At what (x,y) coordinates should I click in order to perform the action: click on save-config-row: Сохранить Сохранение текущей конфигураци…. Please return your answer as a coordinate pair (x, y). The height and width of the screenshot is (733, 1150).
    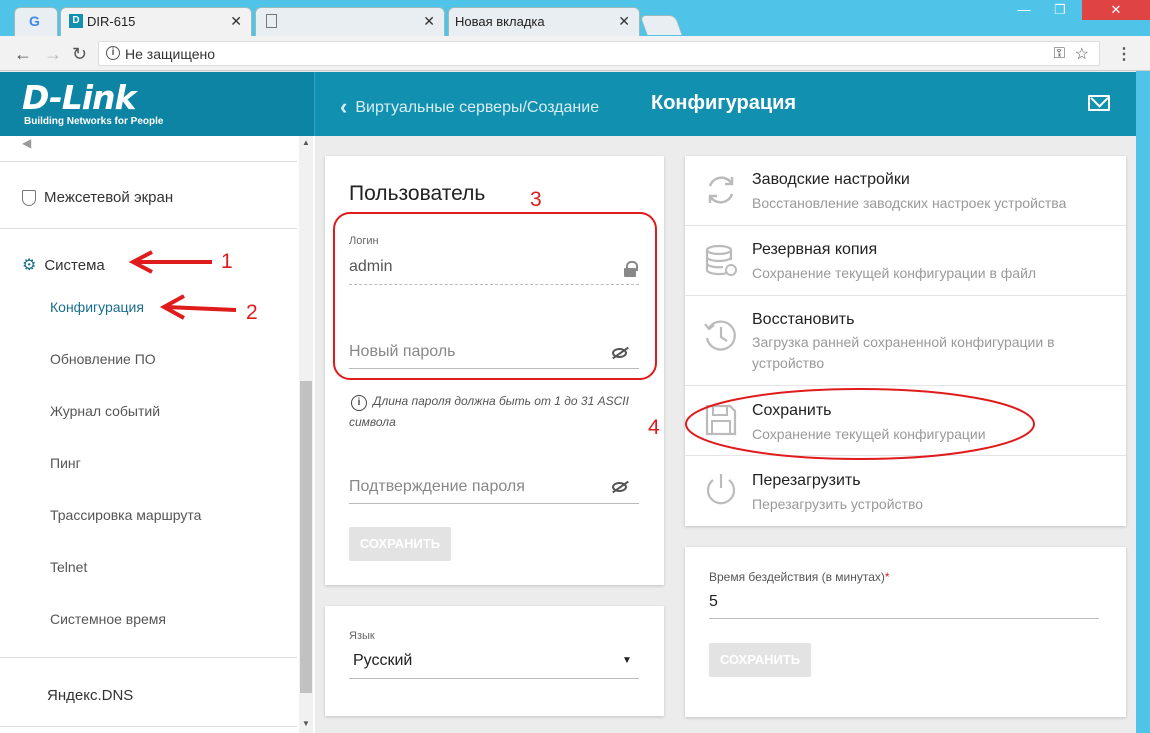
    Looking at the image, I should click on (905, 421).